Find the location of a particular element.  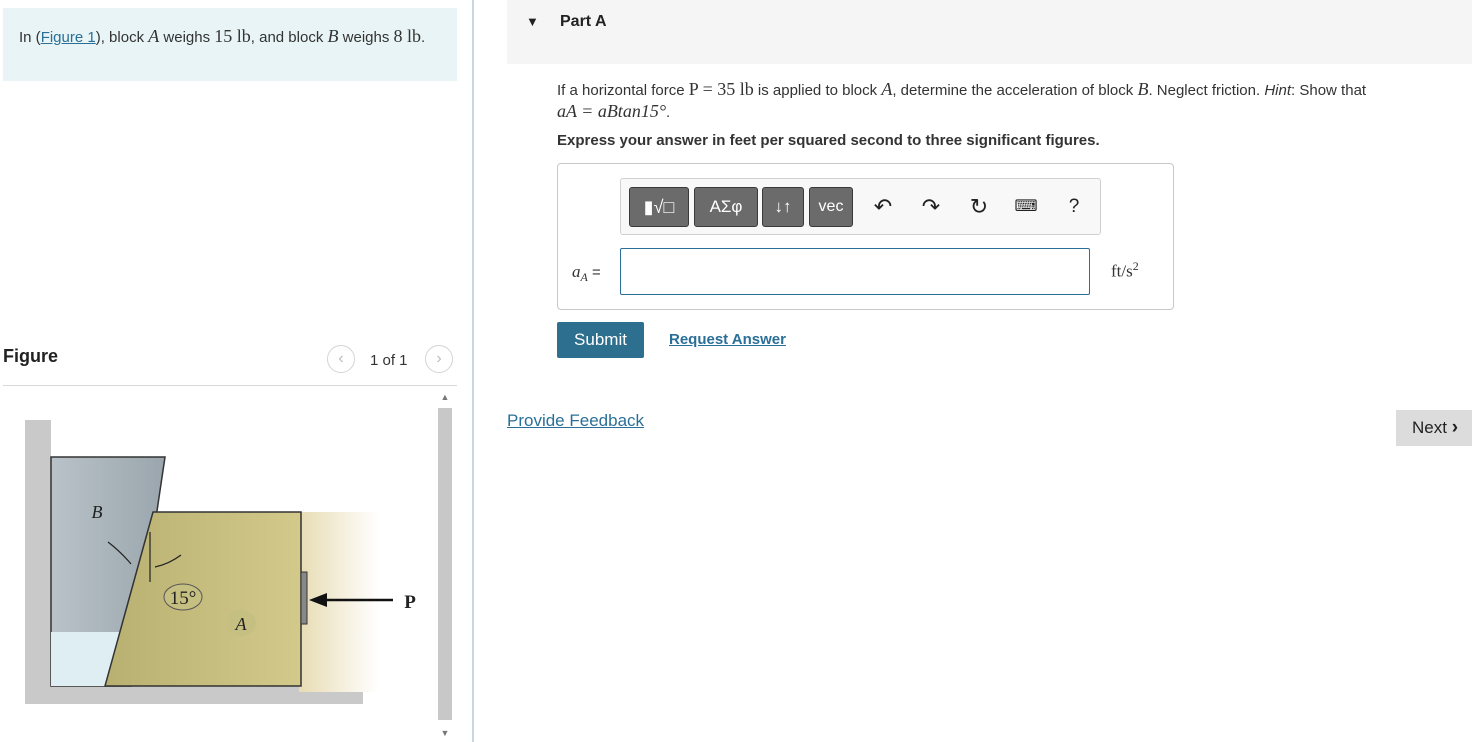

hint-end: . is located at coordinates (668, 112).